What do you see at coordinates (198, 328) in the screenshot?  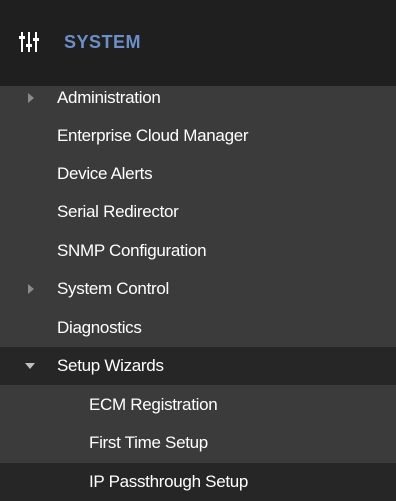 I see `menu-item-diagnostics: Diagnostics` at bounding box center [198, 328].